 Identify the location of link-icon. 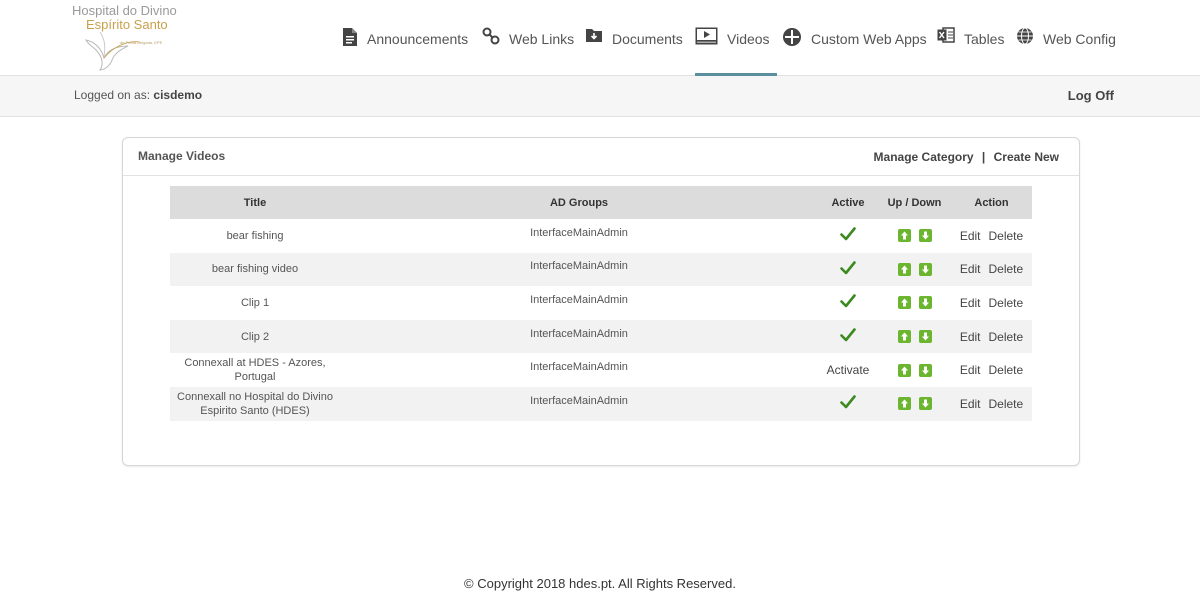
(491, 37).